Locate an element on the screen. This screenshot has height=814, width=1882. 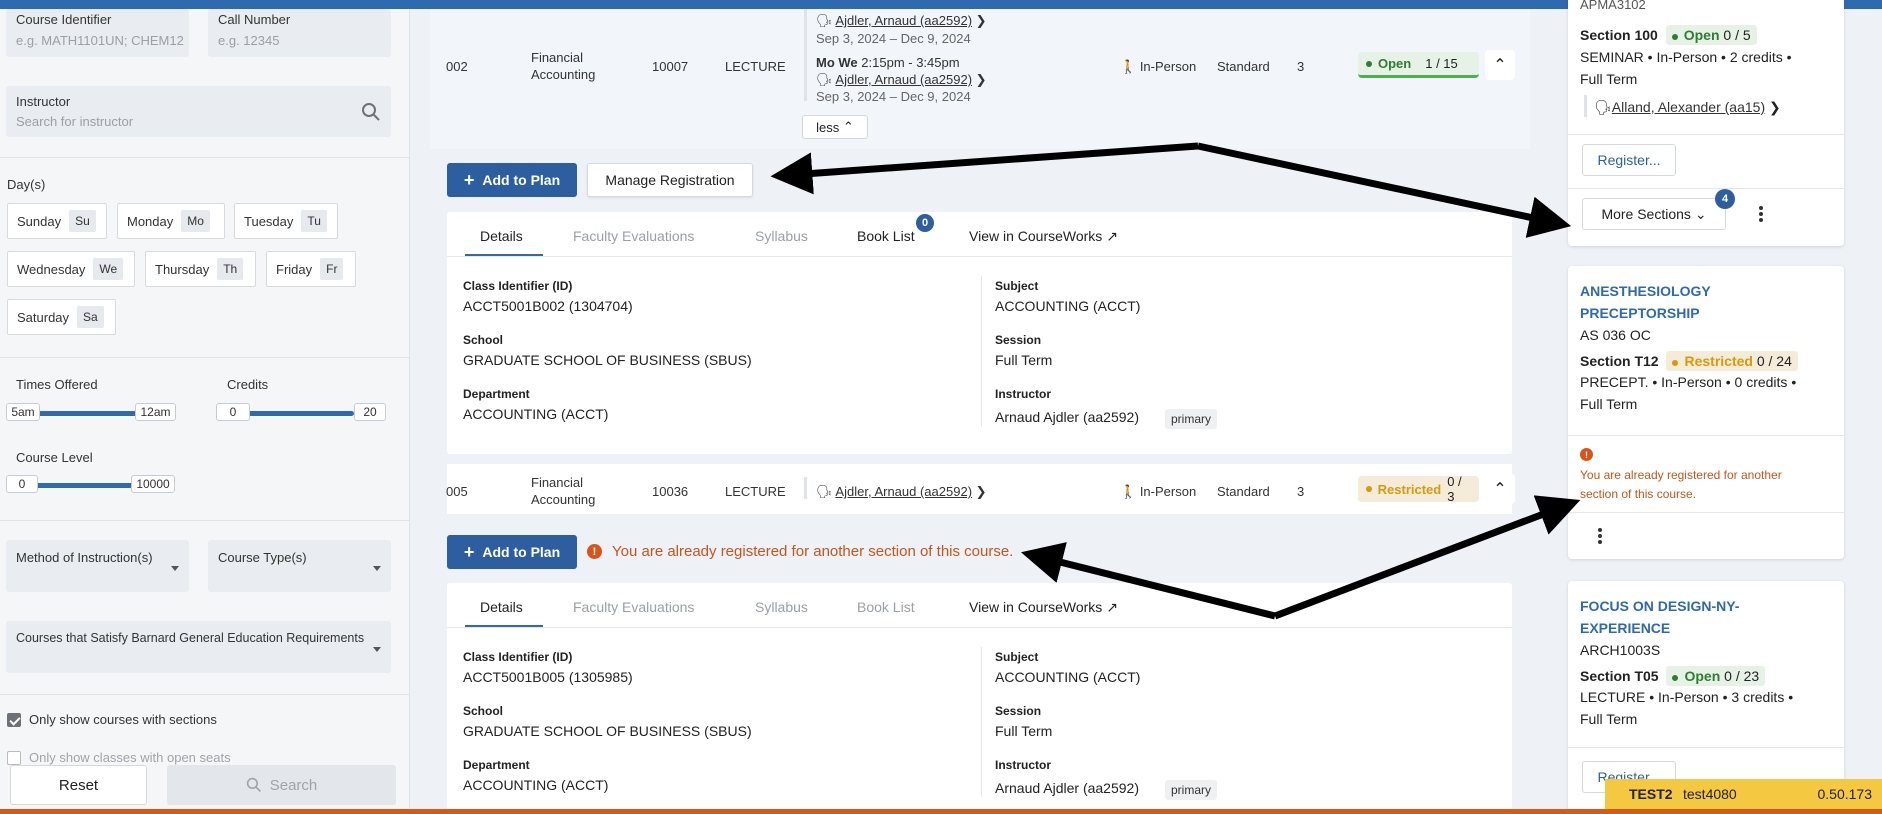
arrow-to-more-sections is located at coordinates (1384, 190).